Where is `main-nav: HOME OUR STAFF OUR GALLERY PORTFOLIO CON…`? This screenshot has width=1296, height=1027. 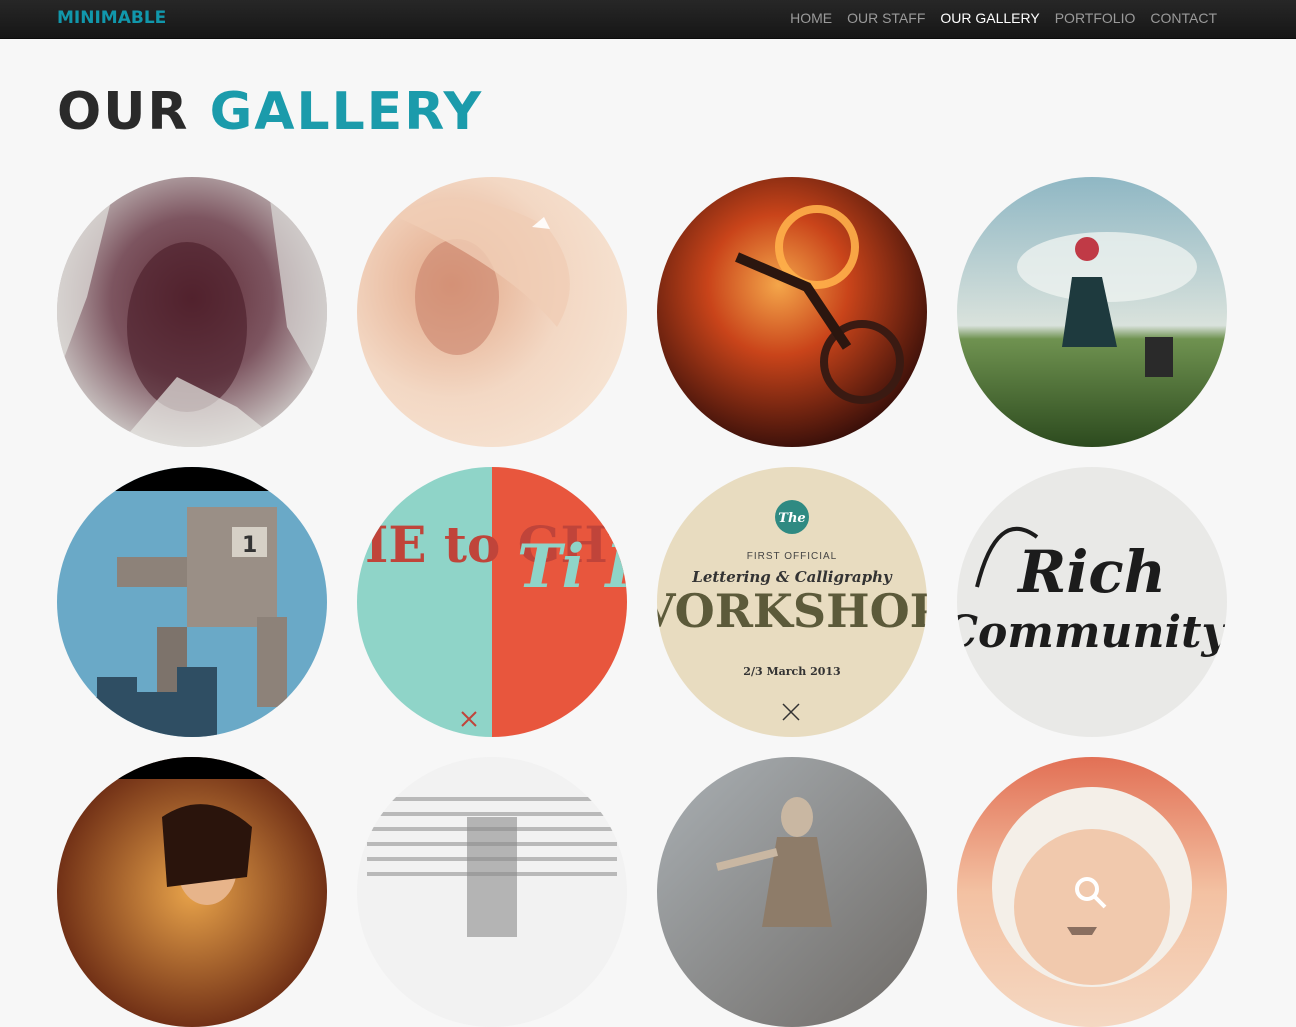 main-nav: HOME OUR STAFF OUR GALLERY PORTFOLIO CON… is located at coordinates (996, 18).